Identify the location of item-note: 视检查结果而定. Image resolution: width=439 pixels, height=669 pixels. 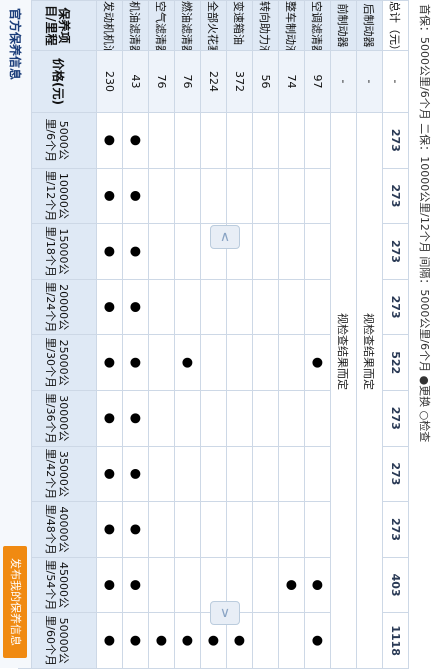
(343, 390).